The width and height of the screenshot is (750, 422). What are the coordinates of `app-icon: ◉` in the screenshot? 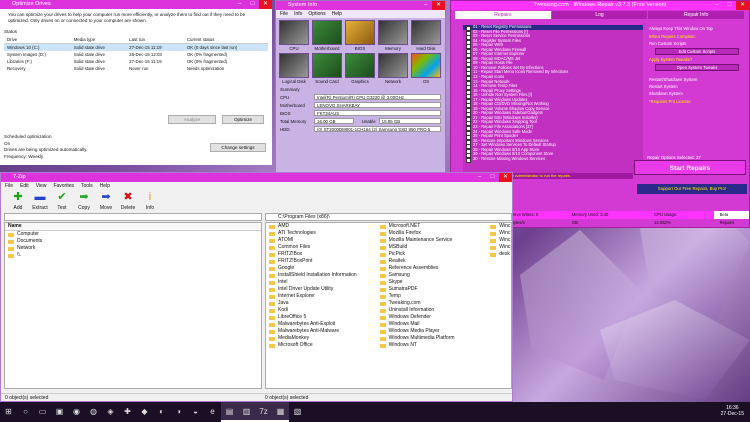 It's located at (76, 412).